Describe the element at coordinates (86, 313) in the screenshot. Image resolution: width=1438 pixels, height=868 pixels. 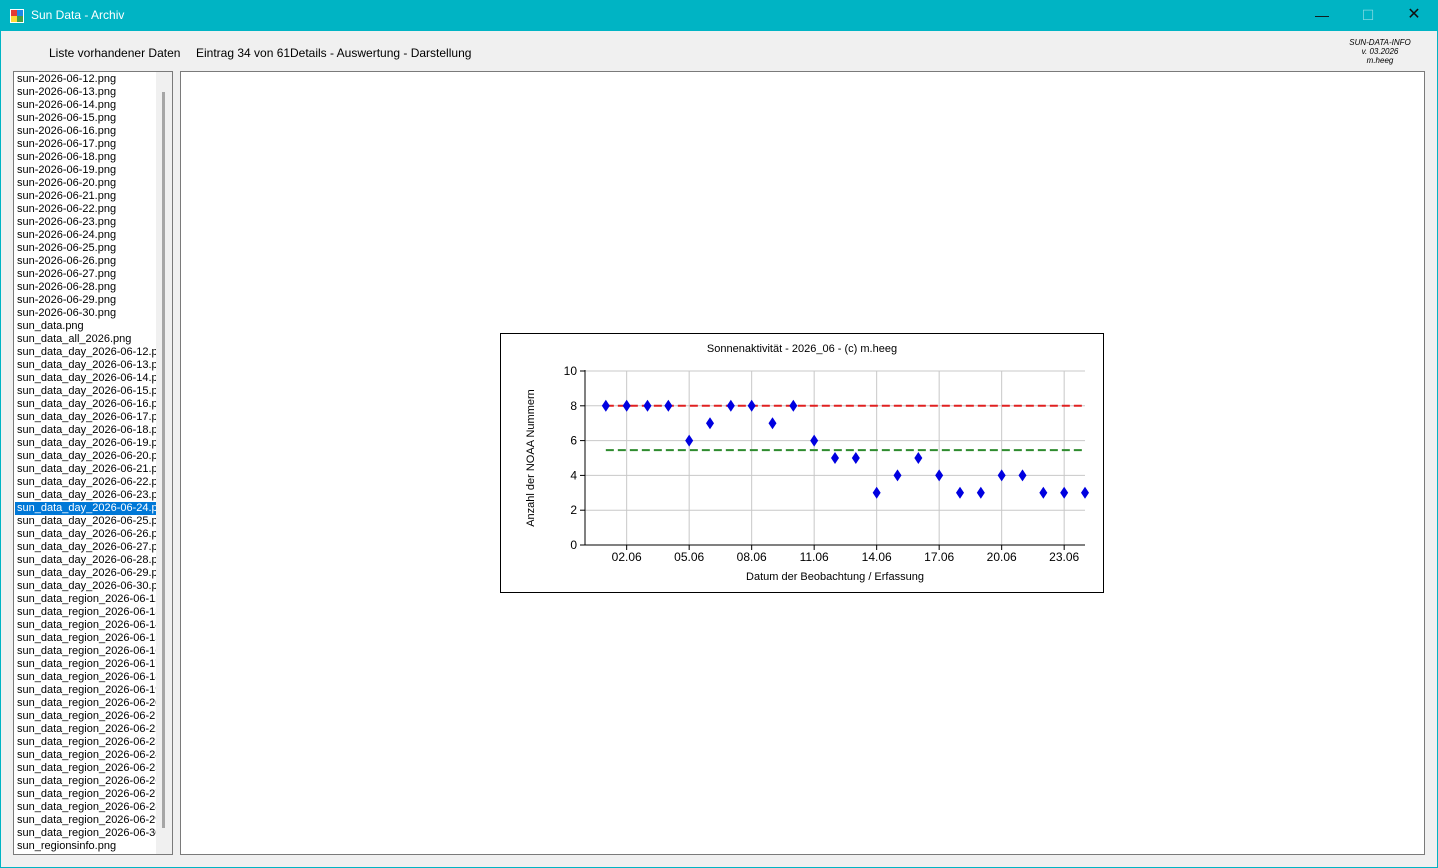
I see `list-item: sun-2026-06-30.png` at that location.